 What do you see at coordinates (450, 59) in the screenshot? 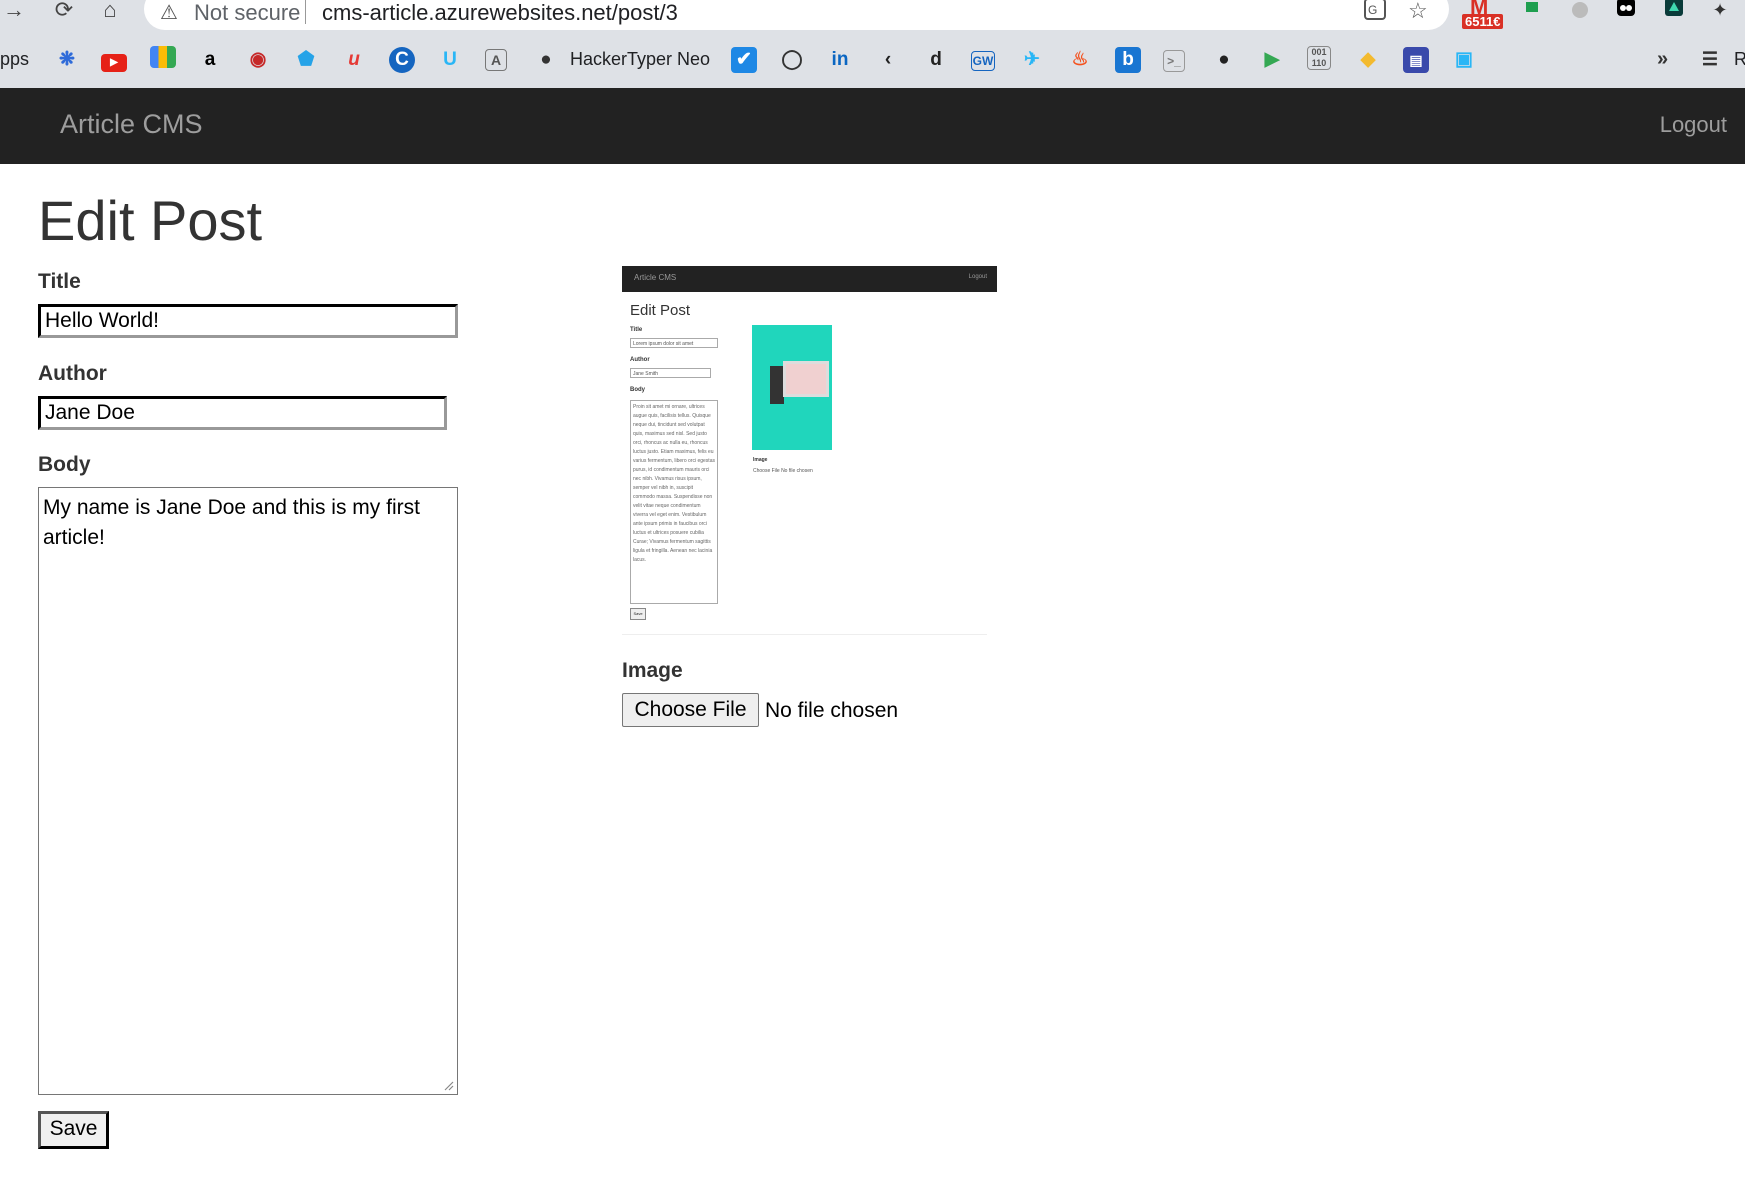
I see `u-shield-icon: U` at bounding box center [450, 59].